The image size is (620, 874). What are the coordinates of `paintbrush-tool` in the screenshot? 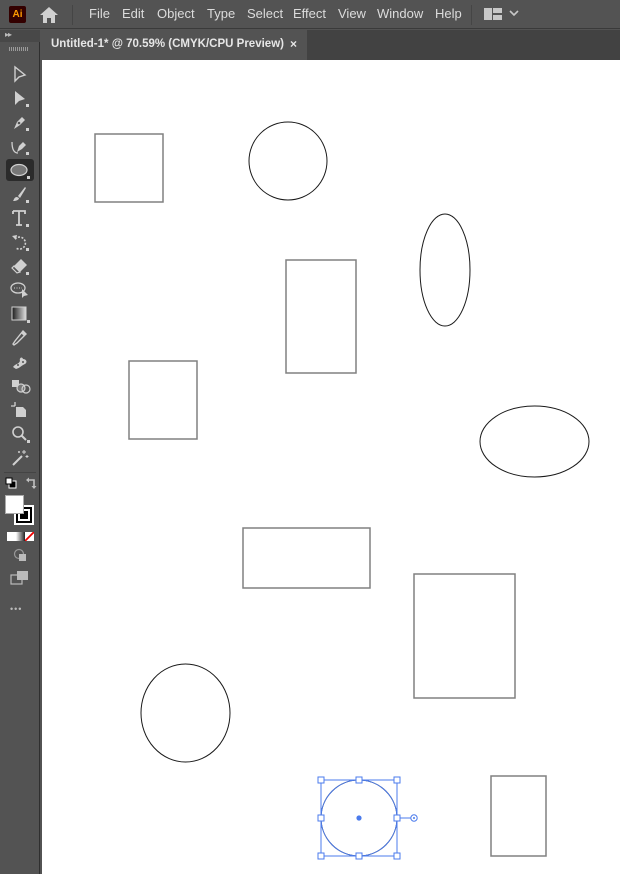 It's located at (20, 194).